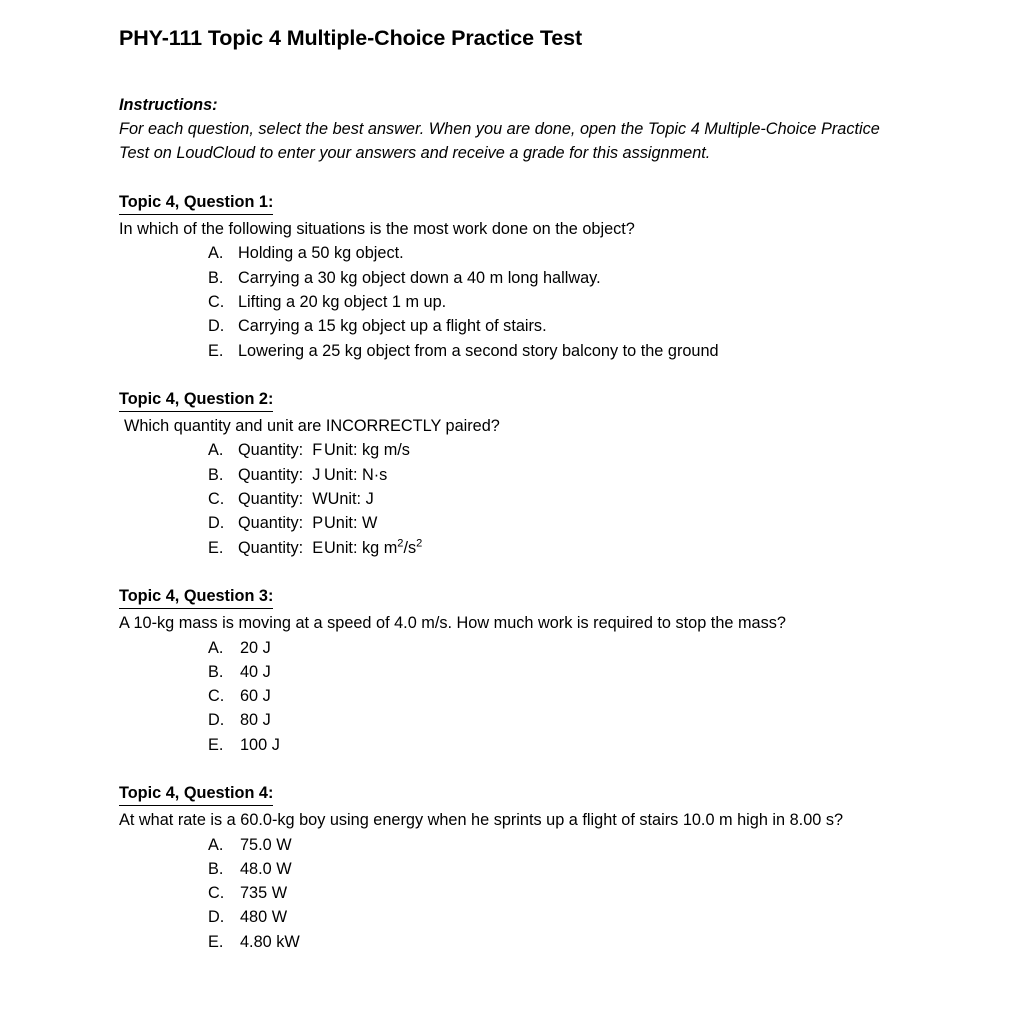 This screenshot has height=1011, width=1024. What do you see at coordinates (196, 794) in the screenshot?
I see `question-heading-4: Topic 4, Question 4:` at bounding box center [196, 794].